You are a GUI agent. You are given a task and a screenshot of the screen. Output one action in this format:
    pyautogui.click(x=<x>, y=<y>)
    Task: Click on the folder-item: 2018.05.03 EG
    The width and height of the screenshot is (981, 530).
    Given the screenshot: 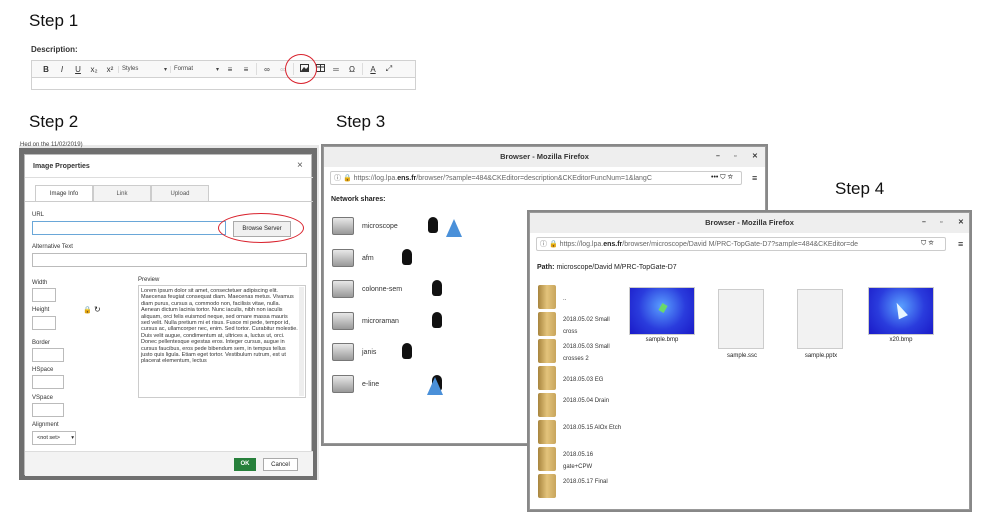 What is the action you would take?
    pyautogui.click(x=583, y=378)
    